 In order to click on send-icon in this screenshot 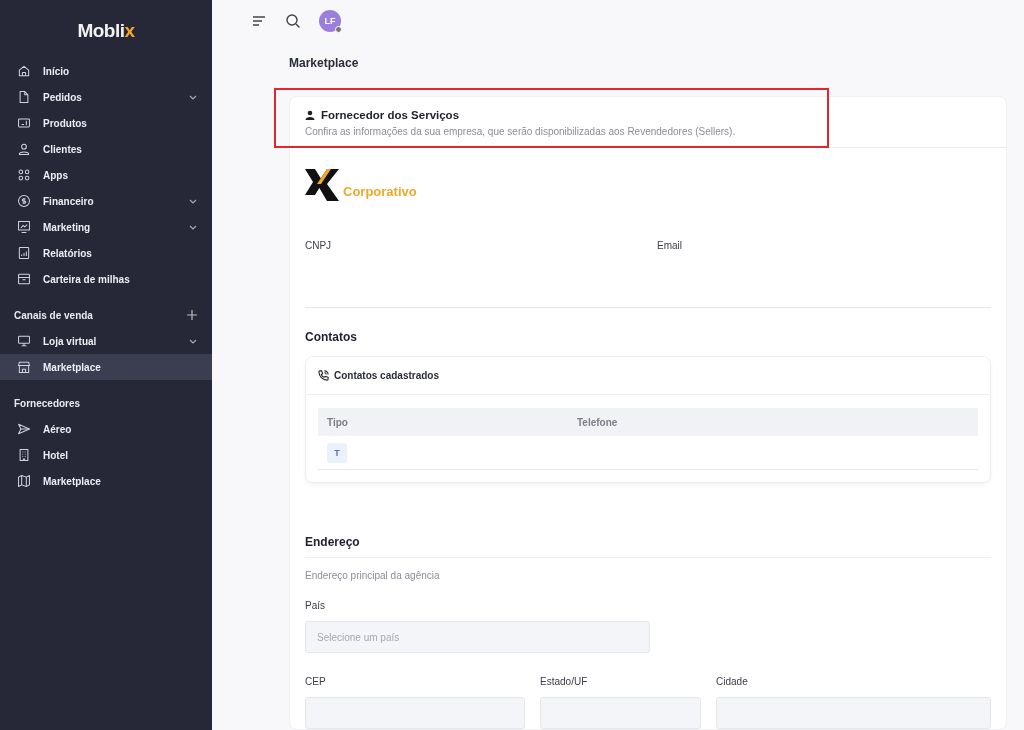, I will do `click(24, 429)`.